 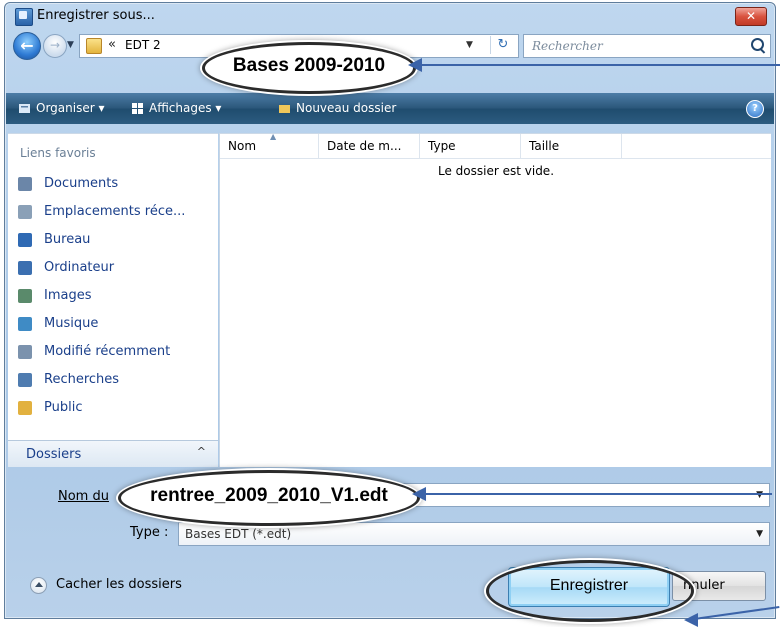 What do you see at coordinates (25, 268) in the screenshot?
I see `computer-icon` at bounding box center [25, 268].